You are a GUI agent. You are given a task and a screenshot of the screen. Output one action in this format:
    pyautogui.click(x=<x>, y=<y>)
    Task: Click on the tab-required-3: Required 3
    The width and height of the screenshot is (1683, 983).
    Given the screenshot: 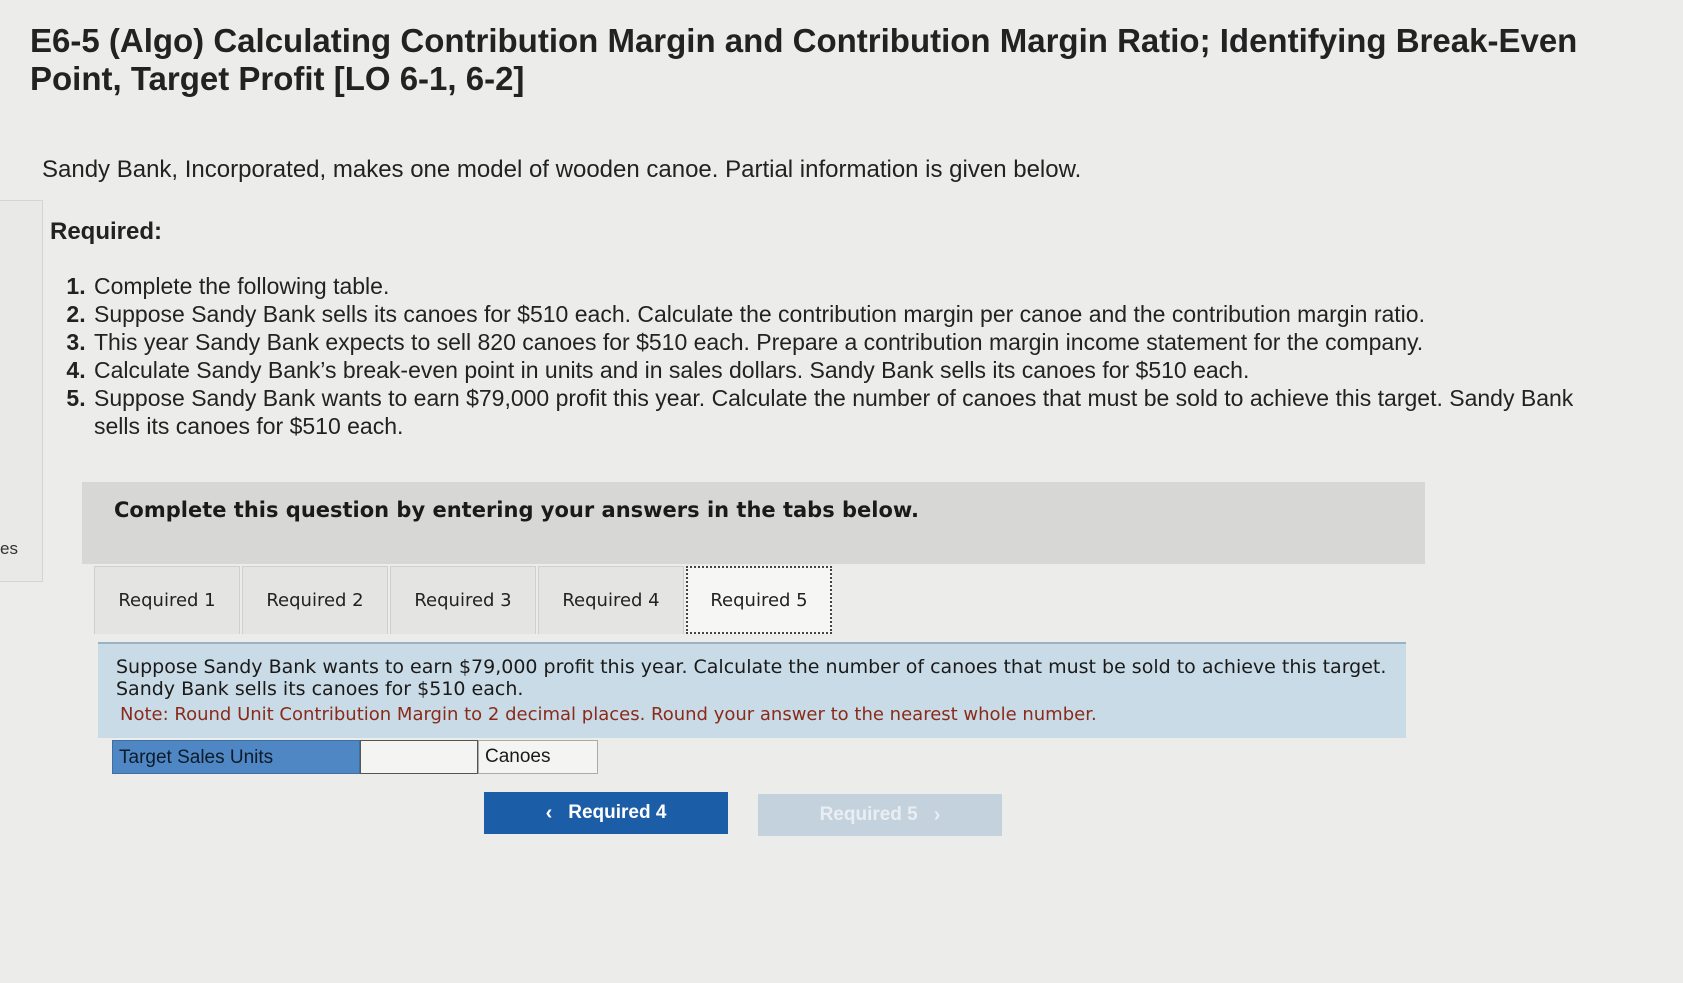 What is the action you would take?
    pyautogui.click(x=463, y=600)
    